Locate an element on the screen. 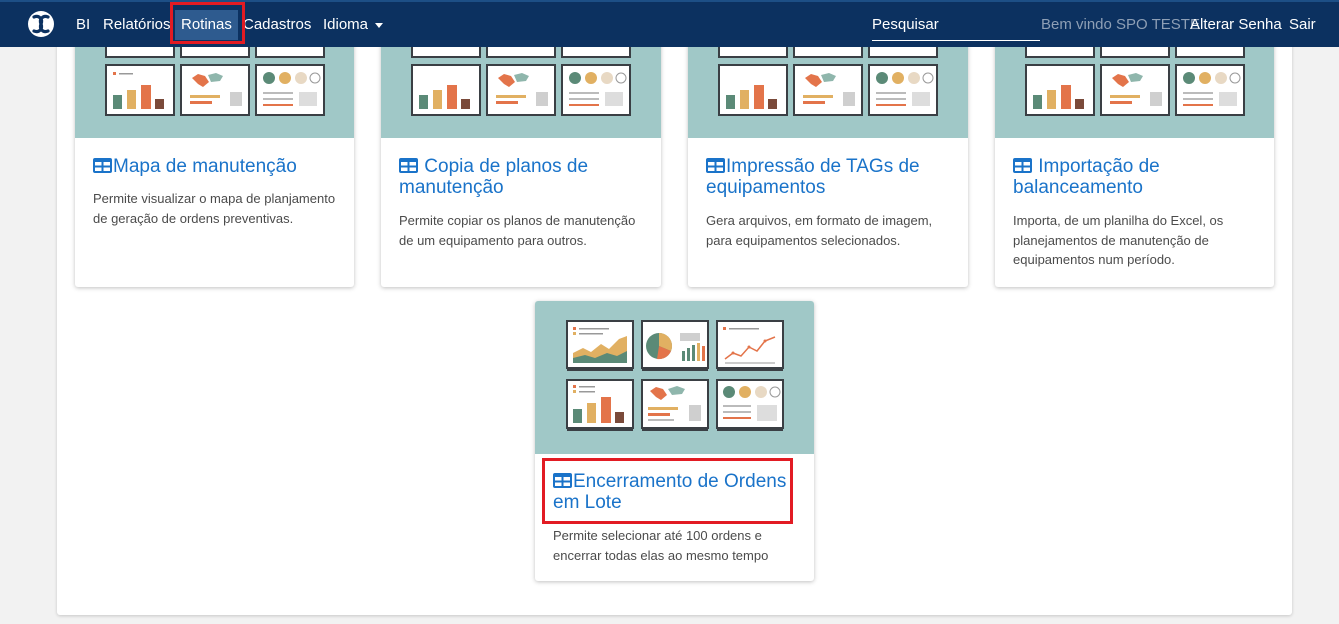  card-title: Impressão de TAGs de equipamentos is located at coordinates (830, 177).